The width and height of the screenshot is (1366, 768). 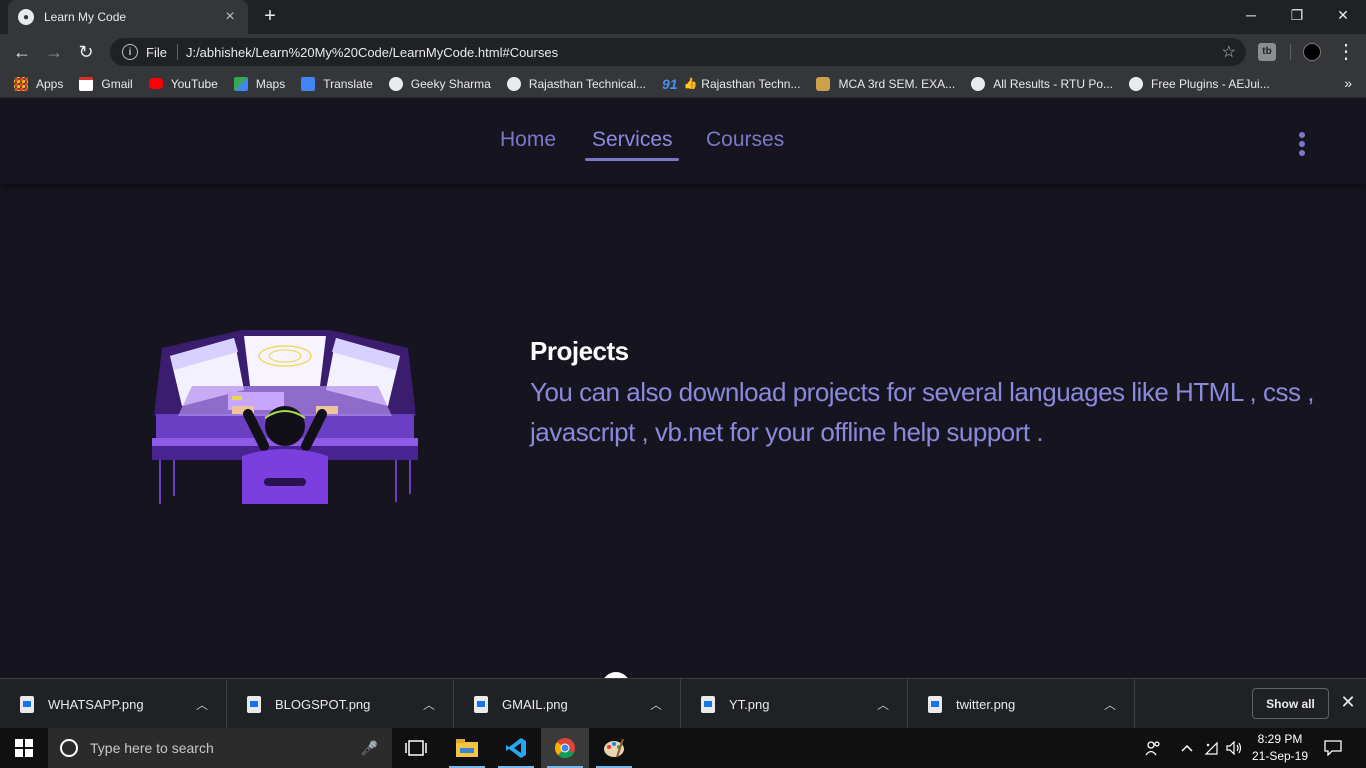 I want to click on profile-avatar, so click(x=1312, y=52).